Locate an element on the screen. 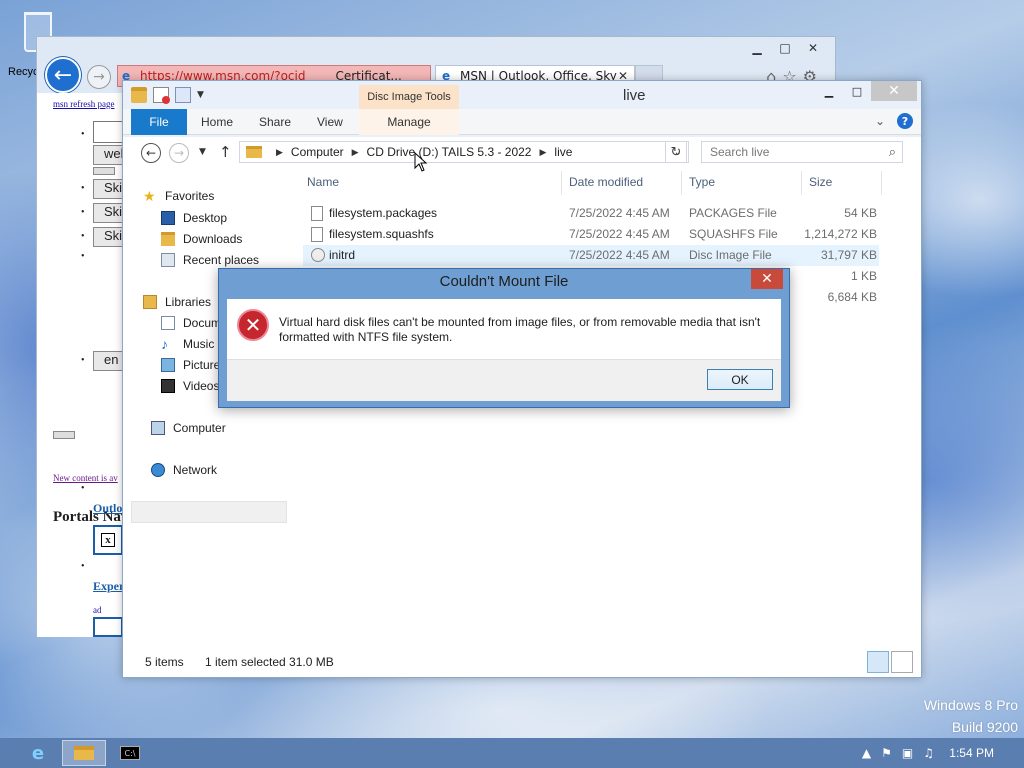 This screenshot has width=1024, height=768. ok-button: OK is located at coordinates (740, 379).